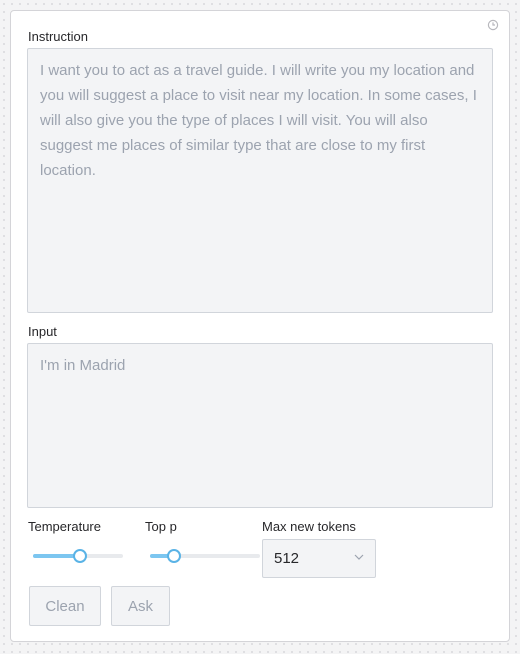 This screenshot has height=654, width=520. What do you see at coordinates (161, 526) in the screenshot?
I see `top-p-label: Top p` at bounding box center [161, 526].